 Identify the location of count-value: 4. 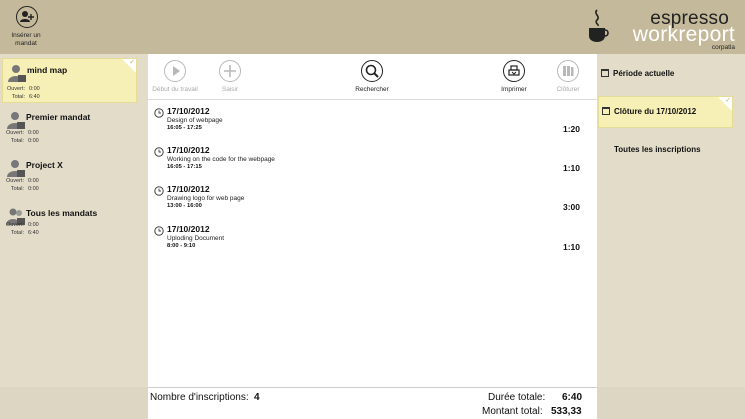
(257, 397).